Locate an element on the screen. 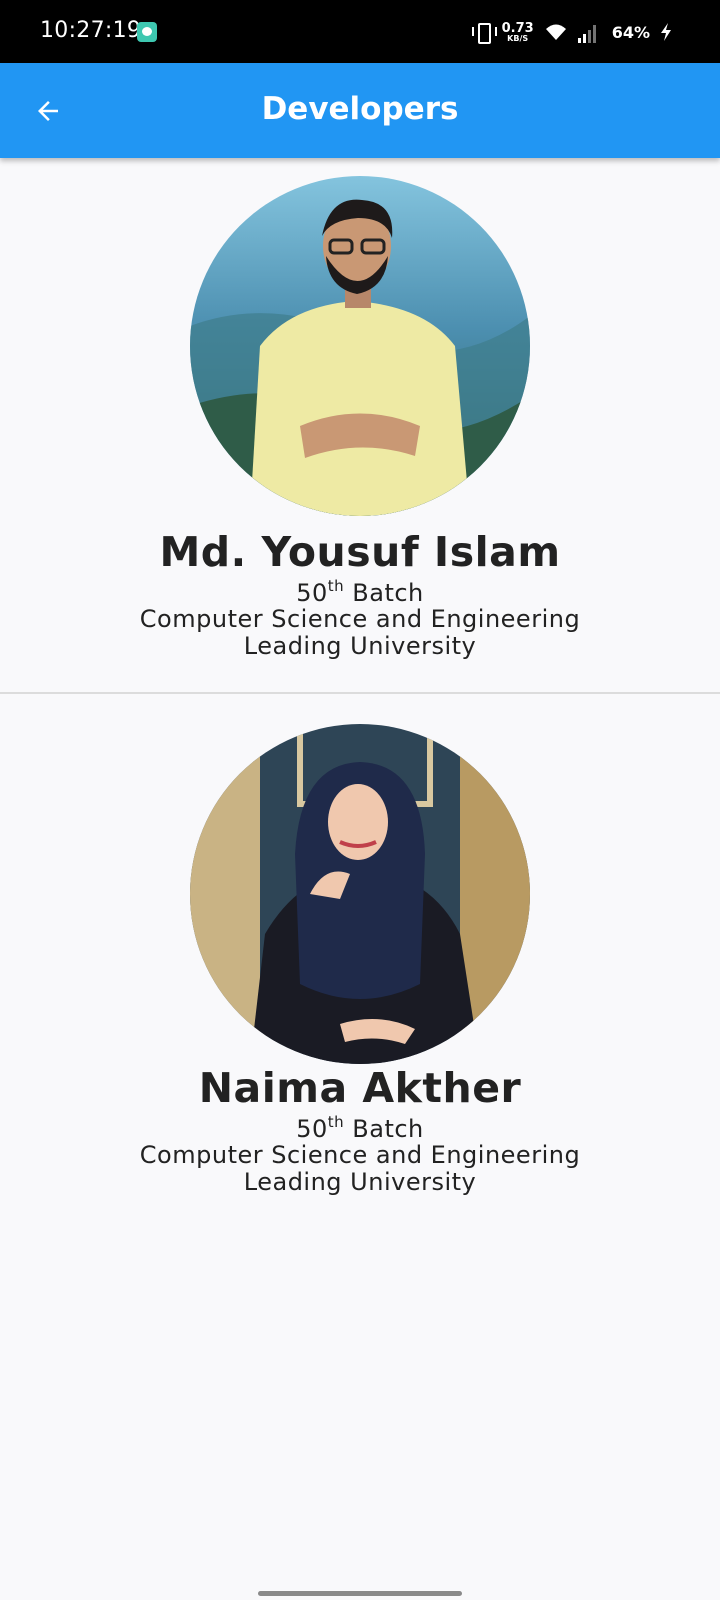 The image size is (720, 1600). home-indicator is located at coordinates (360, 1593).